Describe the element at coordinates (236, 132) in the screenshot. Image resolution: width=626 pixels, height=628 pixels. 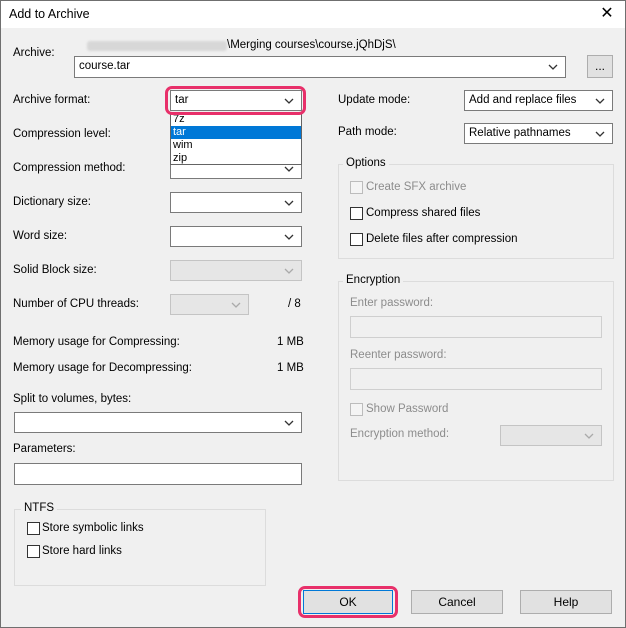
I see `format-option-tar: tar` at that location.